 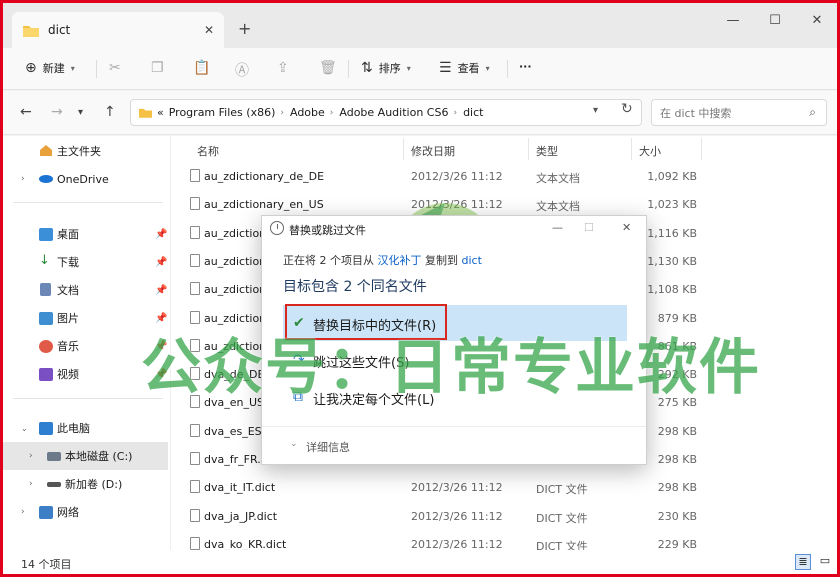 I want to click on chevron-down-icon: ▾, so click(x=408, y=68).